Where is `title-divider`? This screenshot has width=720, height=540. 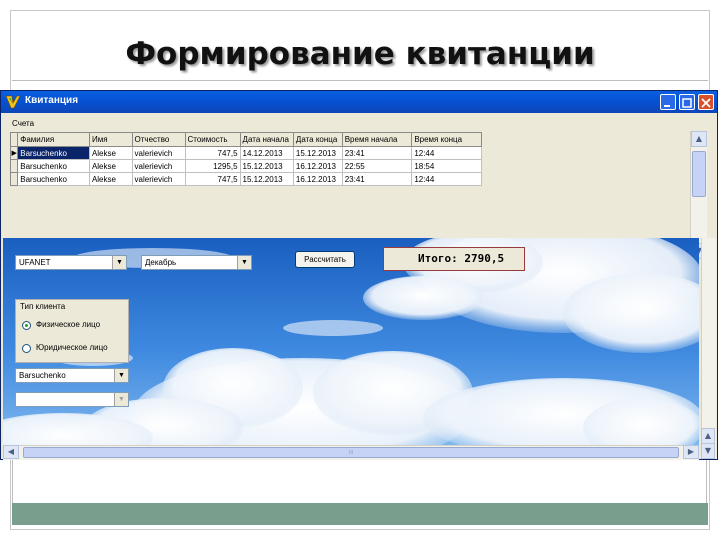 title-divider is located at coordinates (360, 80).